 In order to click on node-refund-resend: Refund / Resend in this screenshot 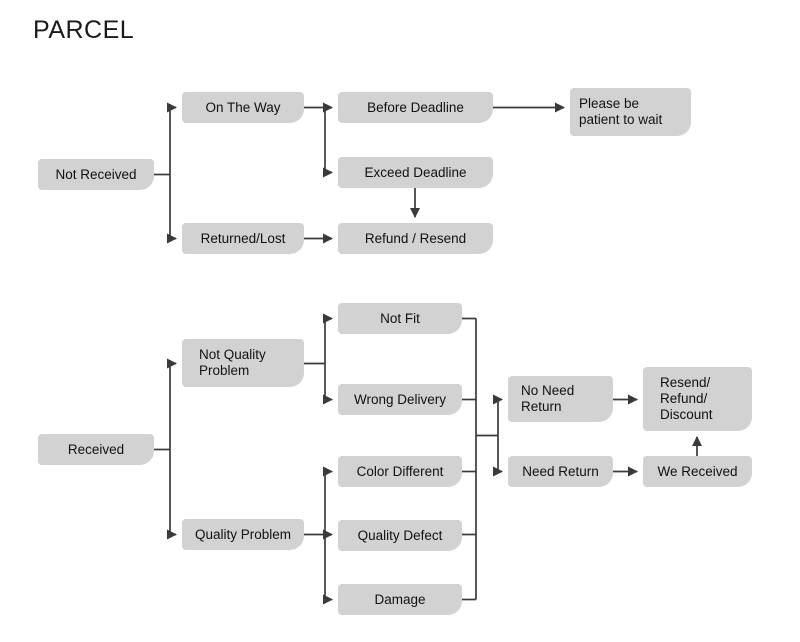, I will do `click(415, 238)`.